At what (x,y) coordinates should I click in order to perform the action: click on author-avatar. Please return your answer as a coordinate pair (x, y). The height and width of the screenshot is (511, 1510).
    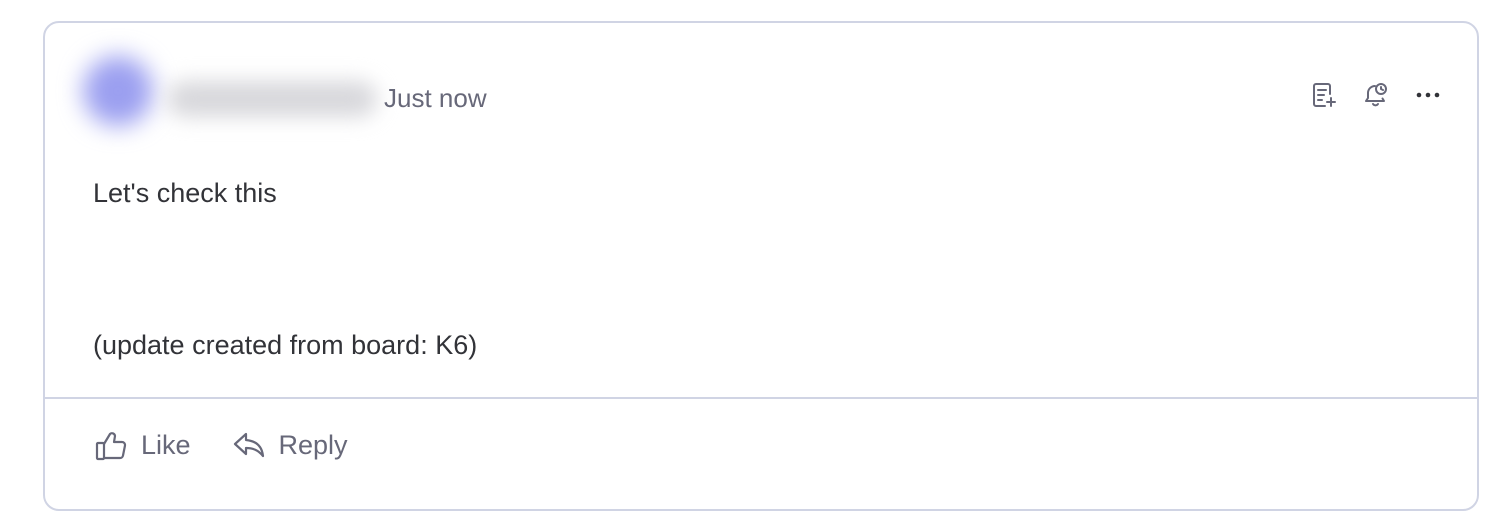
    Looking at the image, I should click on (118, 91).